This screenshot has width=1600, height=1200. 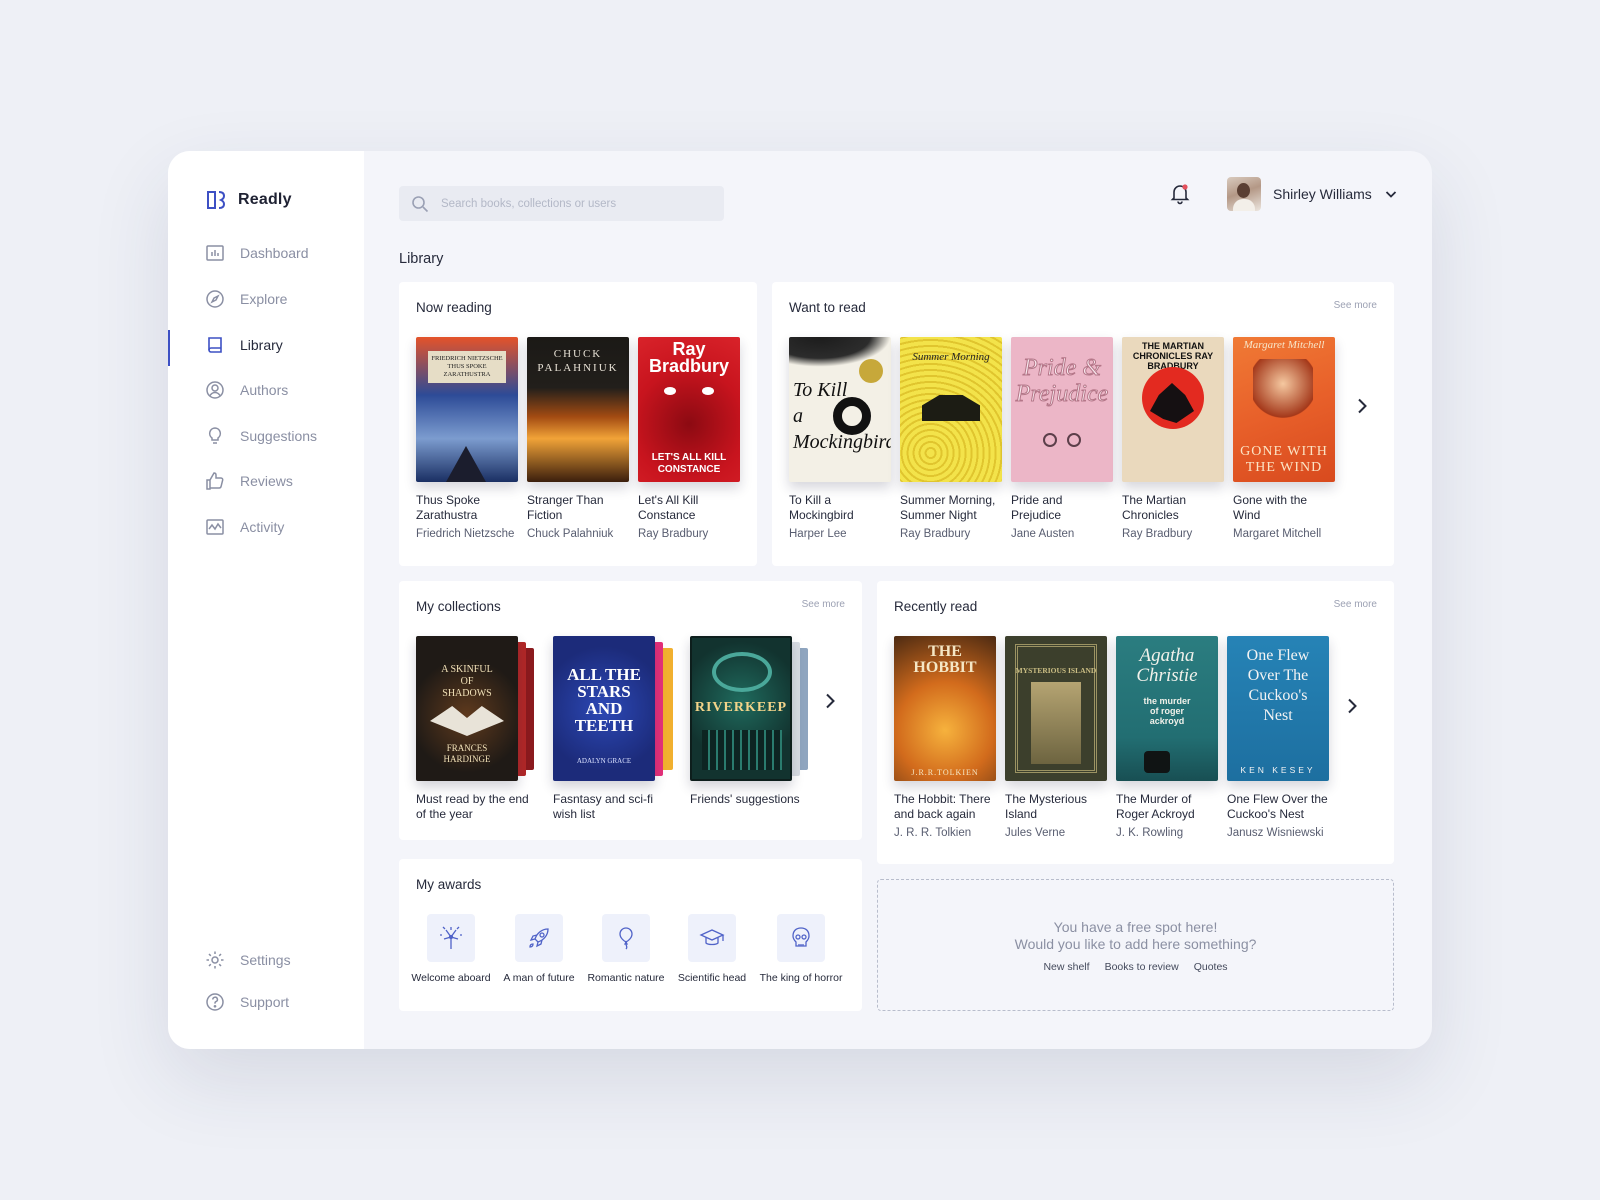 What do you see at coordinates (448, 507) in the screenshot?
I see `book-title: Thus Spoke Zarathustra` at bounding box center [448, 507].